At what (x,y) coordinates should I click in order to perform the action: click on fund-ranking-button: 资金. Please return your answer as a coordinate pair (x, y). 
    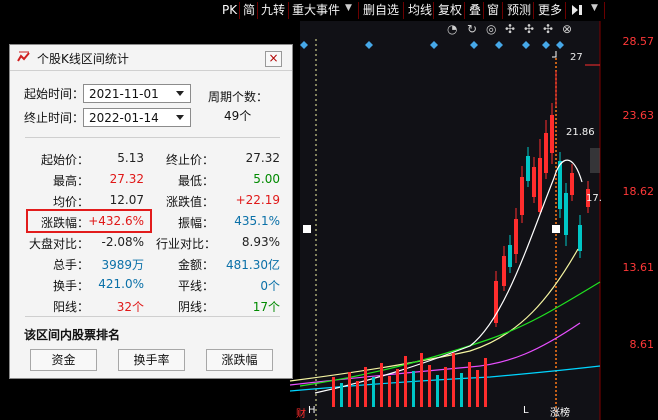
    Looking at the image, I should click on (63, 360).